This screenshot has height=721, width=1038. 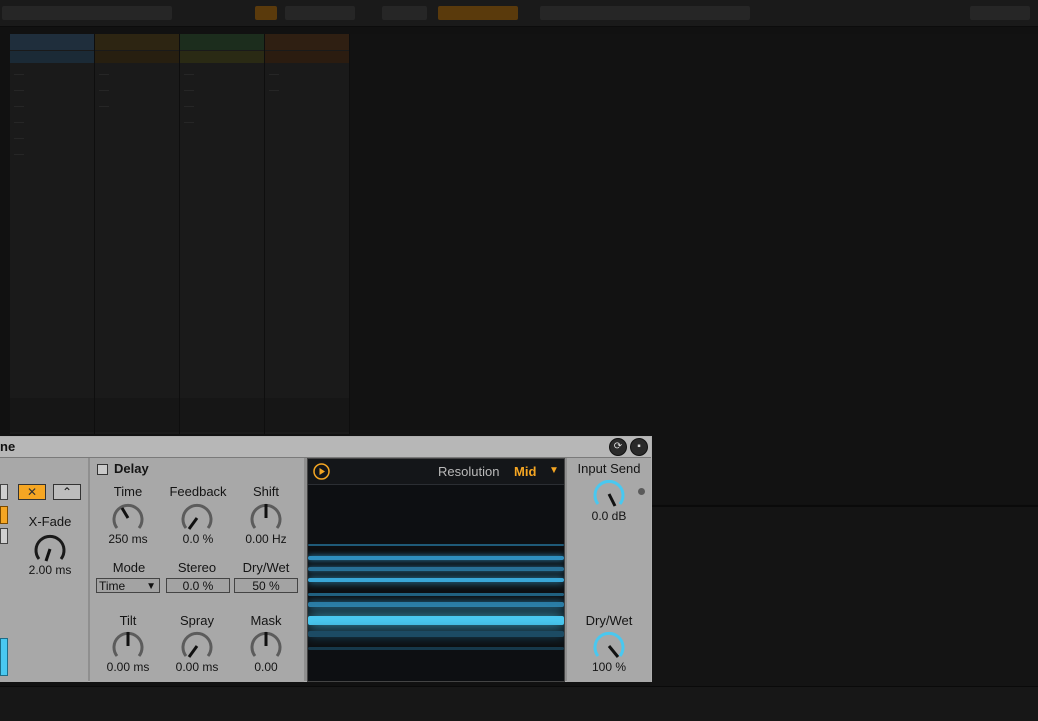 I want to click on feedback-value: 0.0 %, so click(x=198, y=539).